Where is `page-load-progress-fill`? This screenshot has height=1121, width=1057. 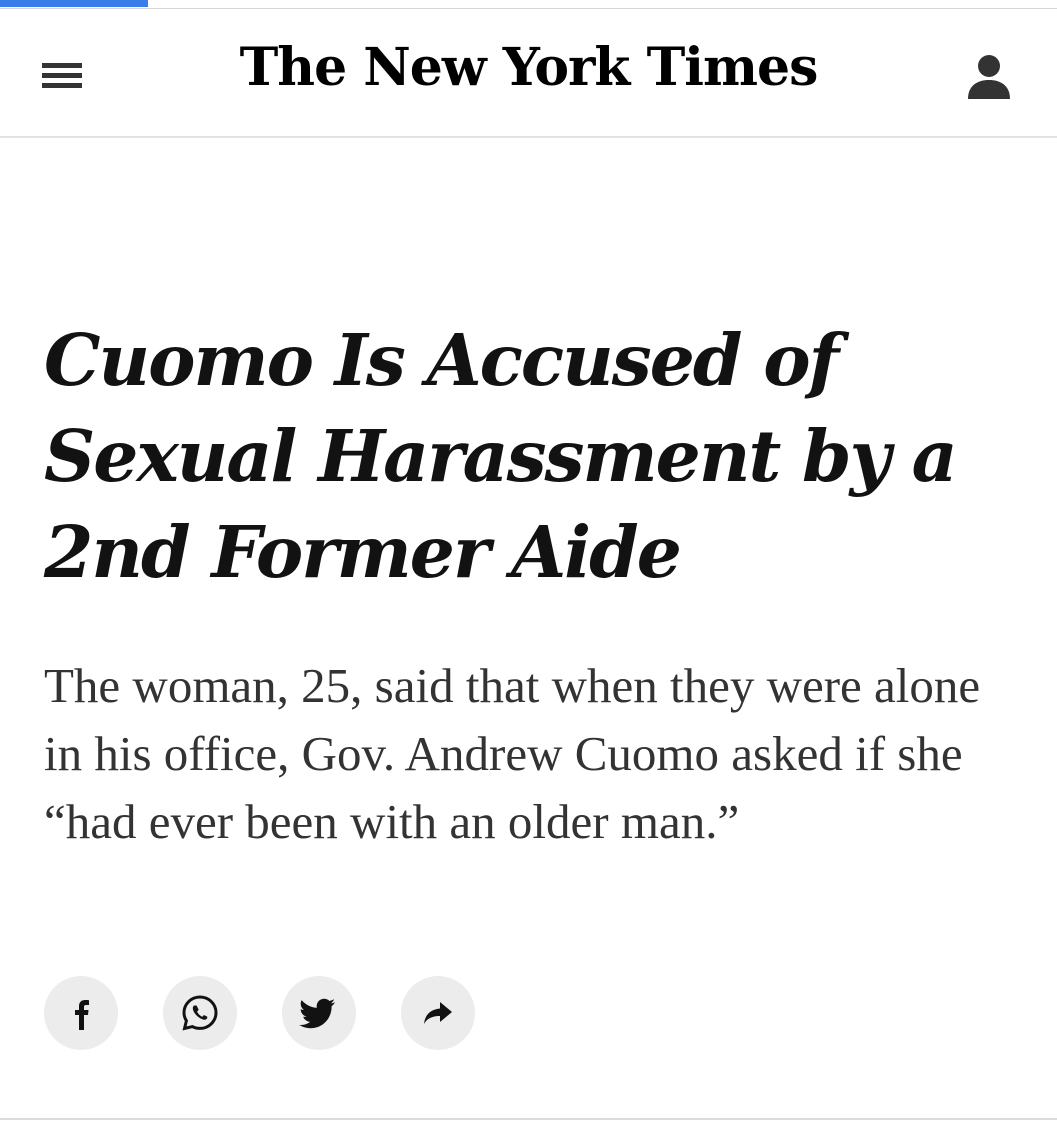 page-load-progress-fill is located at coordinates (74, 3).